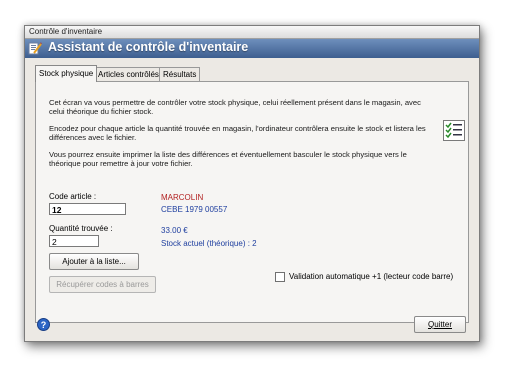 This screenshot has width=520, height=383. What do you see at coordinates (180, 74) in the screenshot?
I see `tab-resultats: Résultats` at bounding box center [180, 74].